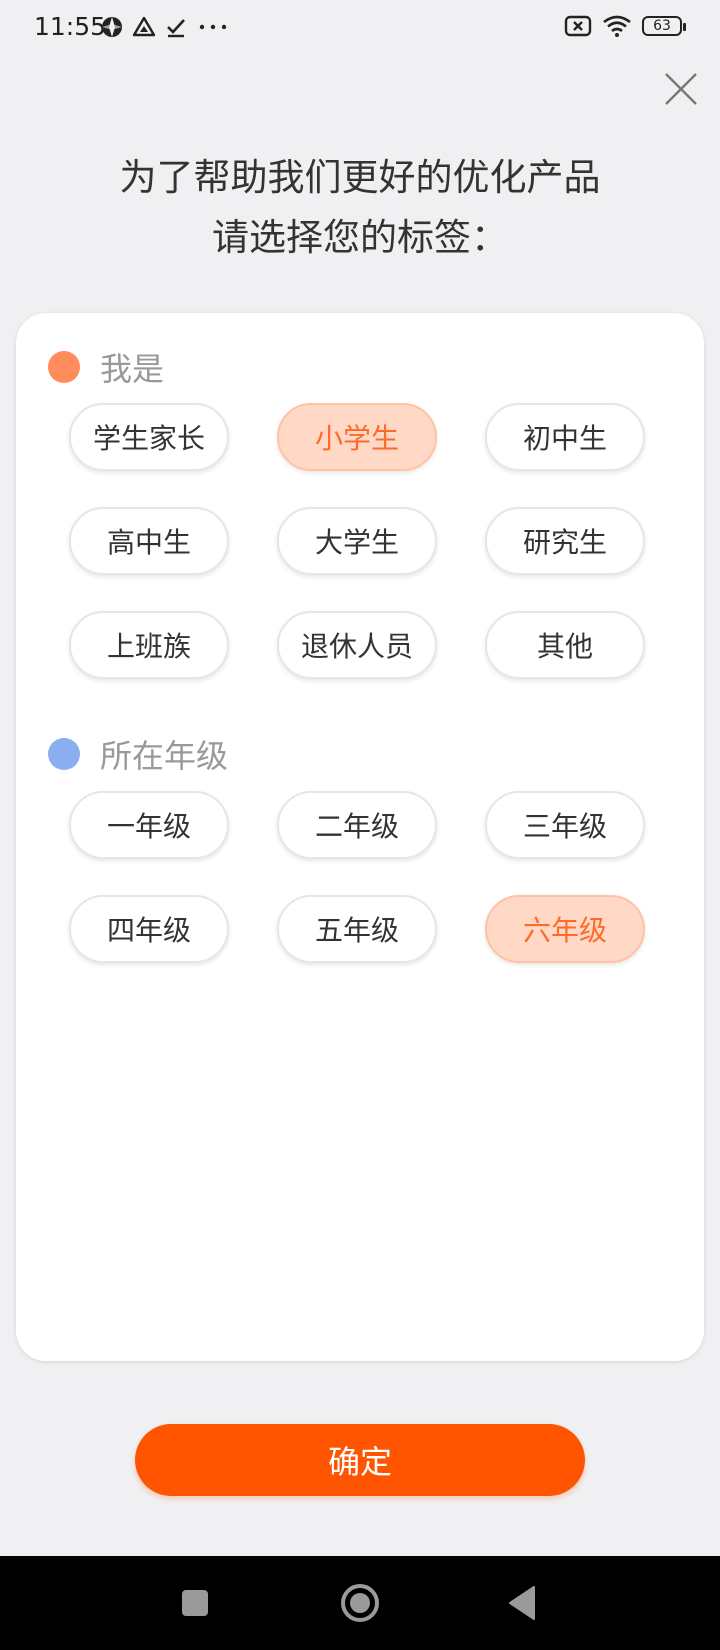 Image resolution: width=720 pixels, height=1650 pixels. What do you see at coordinates (176, 28) in the screenshot?
I see `check-icon` at bounding box center [176, 28].